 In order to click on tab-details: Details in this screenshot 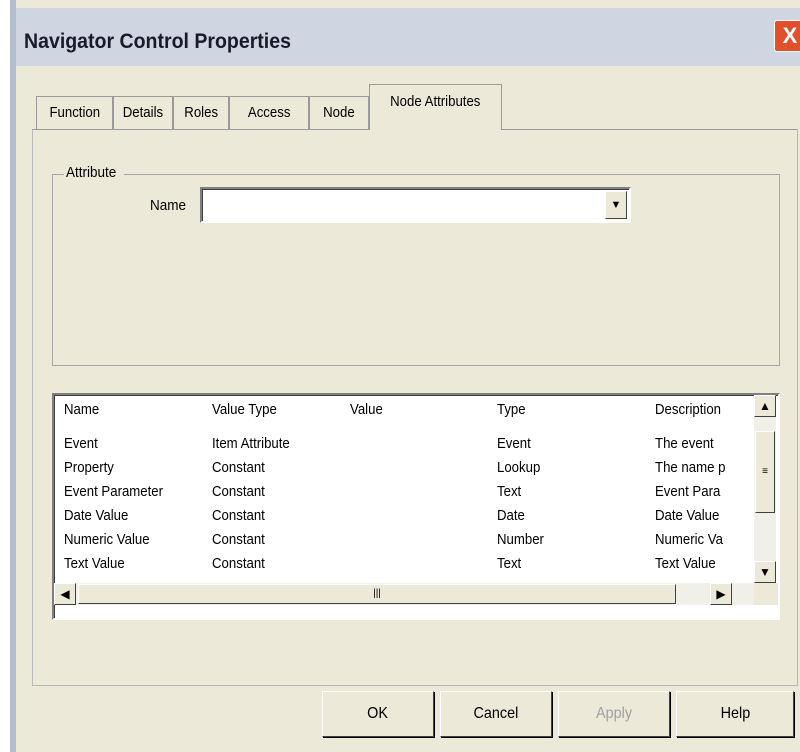, I will do `click(143, 112)`.